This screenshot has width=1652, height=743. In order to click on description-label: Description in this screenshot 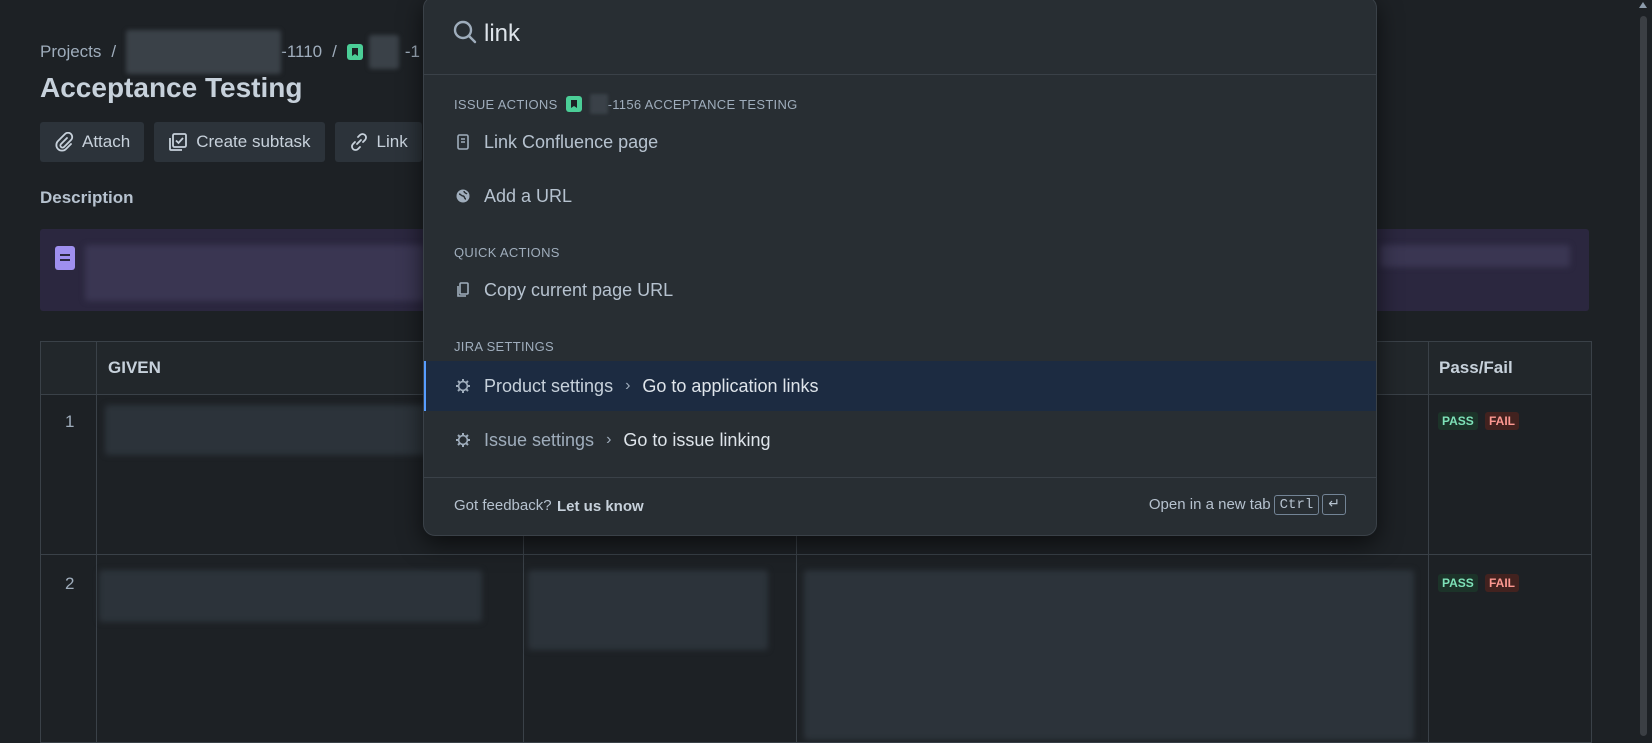, I will do `click(87, 197)`.